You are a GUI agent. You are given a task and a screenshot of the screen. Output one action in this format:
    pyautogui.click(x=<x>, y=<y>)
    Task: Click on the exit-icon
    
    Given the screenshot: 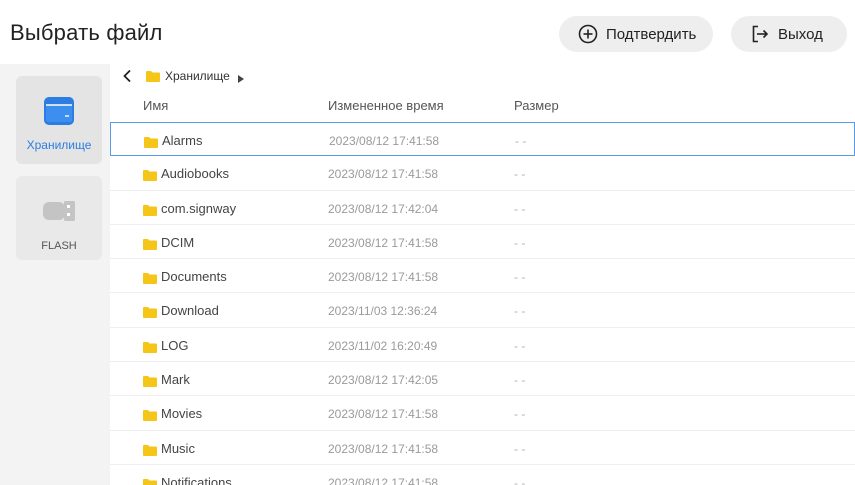 What is the action you would take?
    pyautogui.click(x=760, y=34)
    